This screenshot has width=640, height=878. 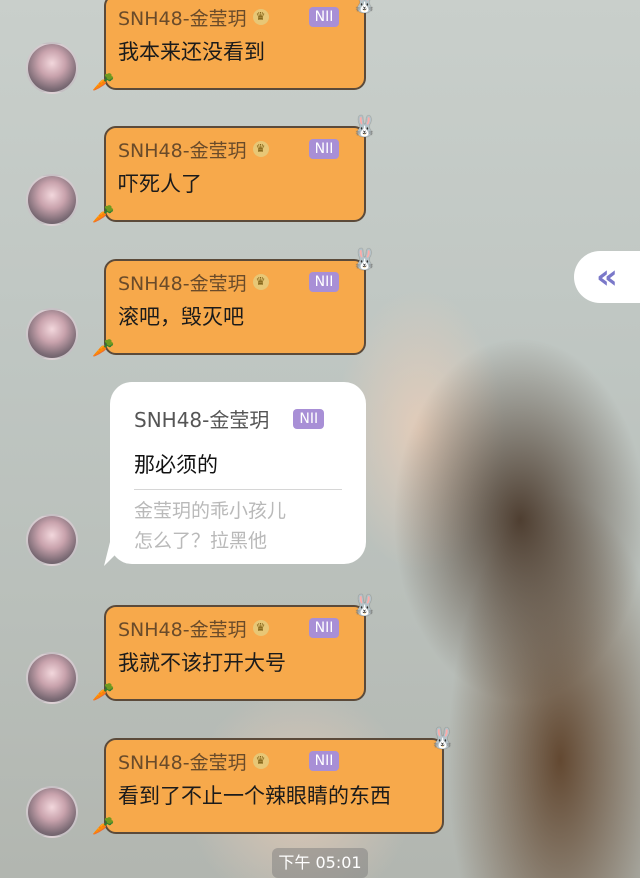 What do you see at coordinates (176, 465) in the screenshot?
I see `message-text: 那必须的` at bounding box center [176, 465].